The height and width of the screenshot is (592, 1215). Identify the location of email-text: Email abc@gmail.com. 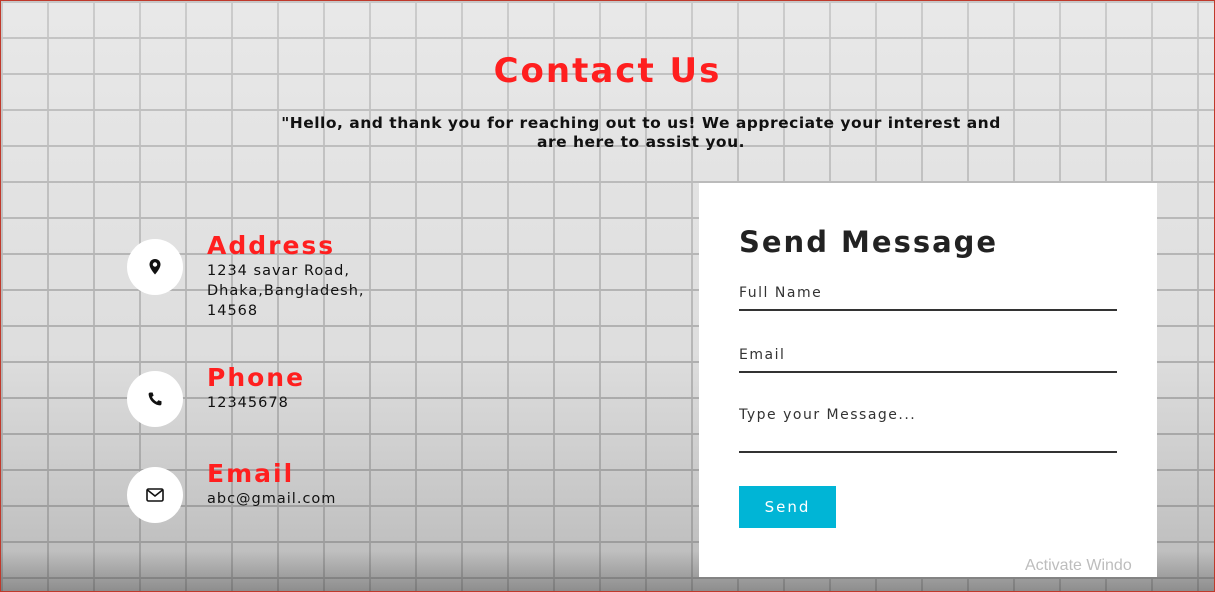
(347, 484).